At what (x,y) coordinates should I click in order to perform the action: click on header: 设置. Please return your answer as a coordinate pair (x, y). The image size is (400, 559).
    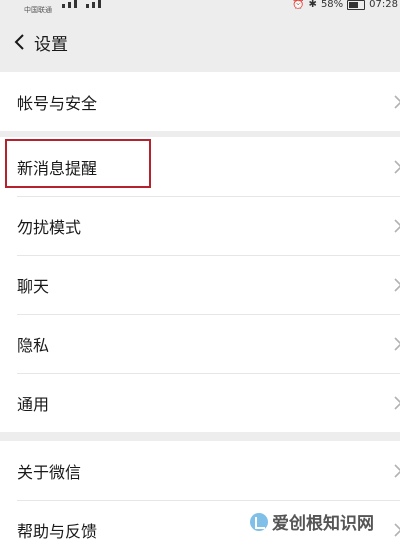
    Looking at the image, I should click on (200, 42).